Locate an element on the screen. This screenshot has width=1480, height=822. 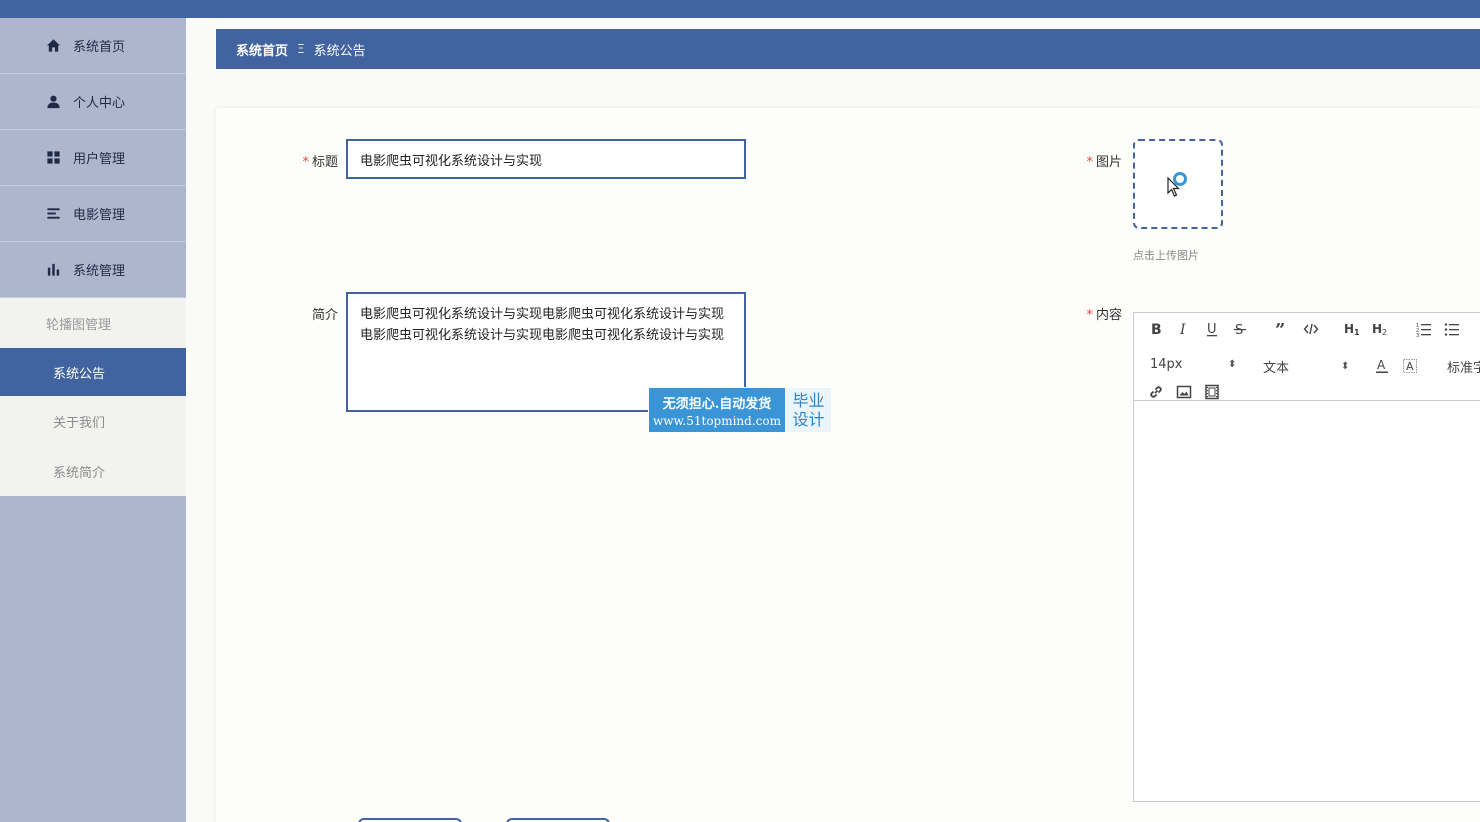
heading-value: 文本 is located at coordinates (1276, 368).